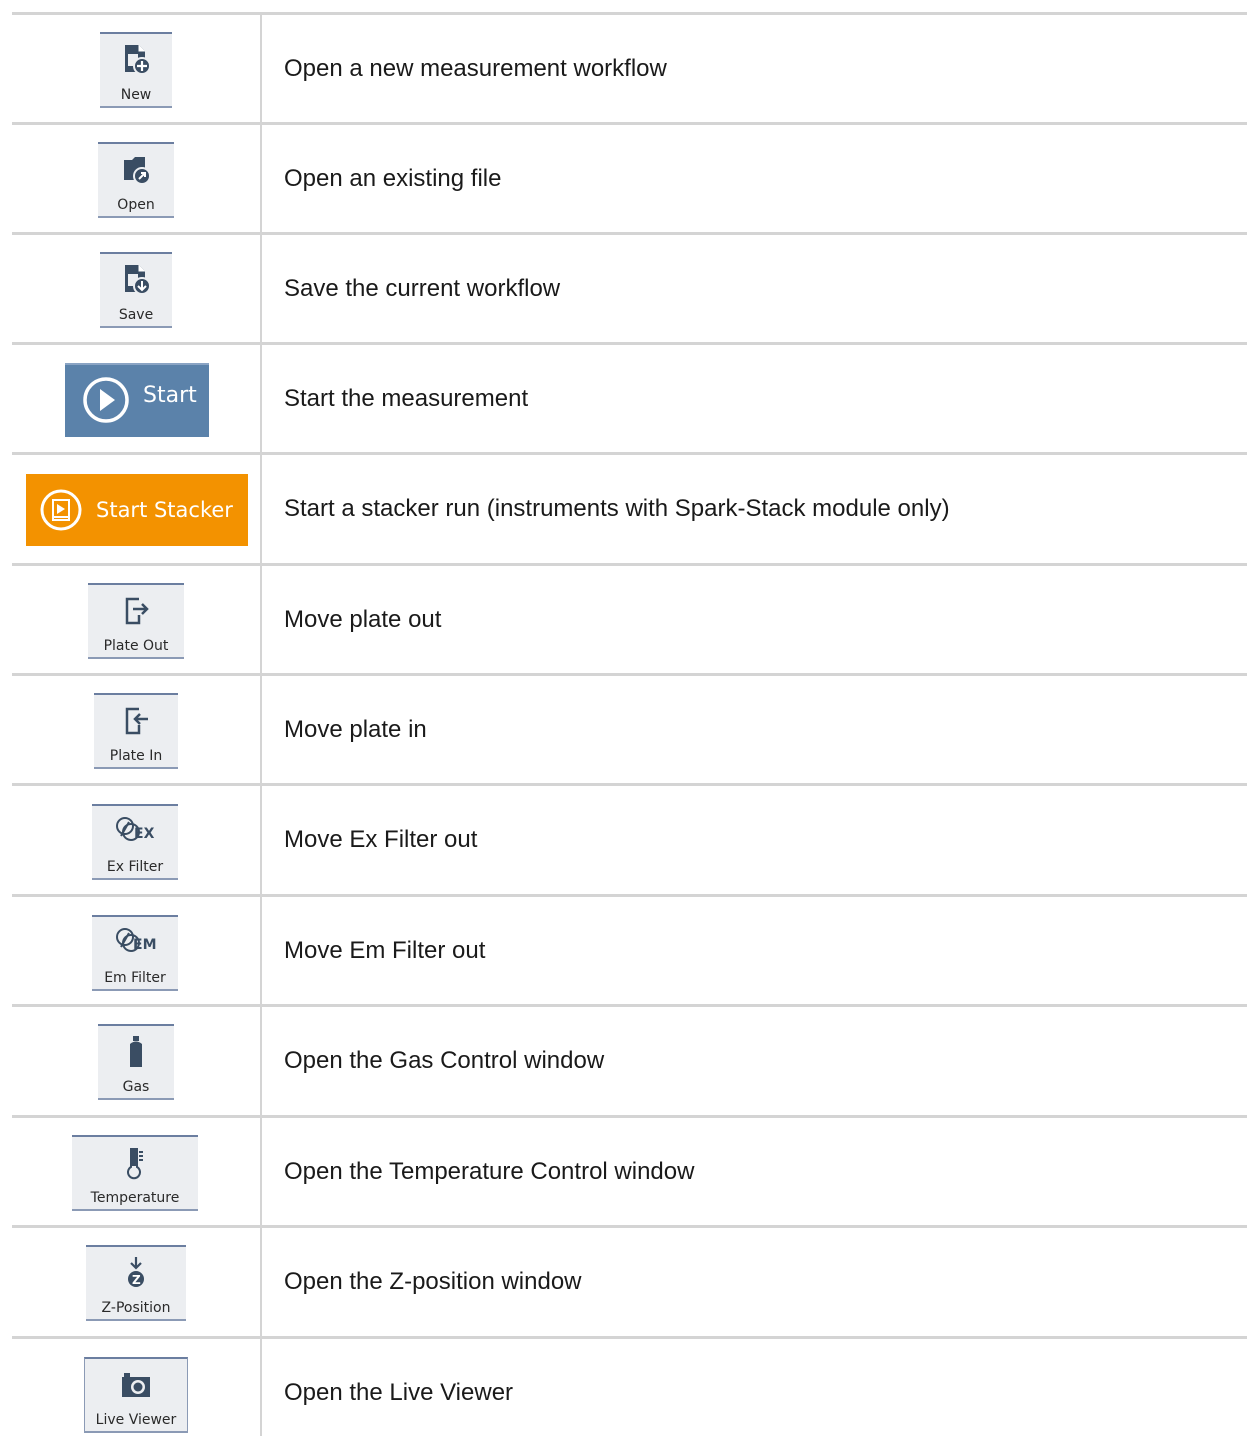  I want to click on ex-filter-icon: EX, so click(135, 829).